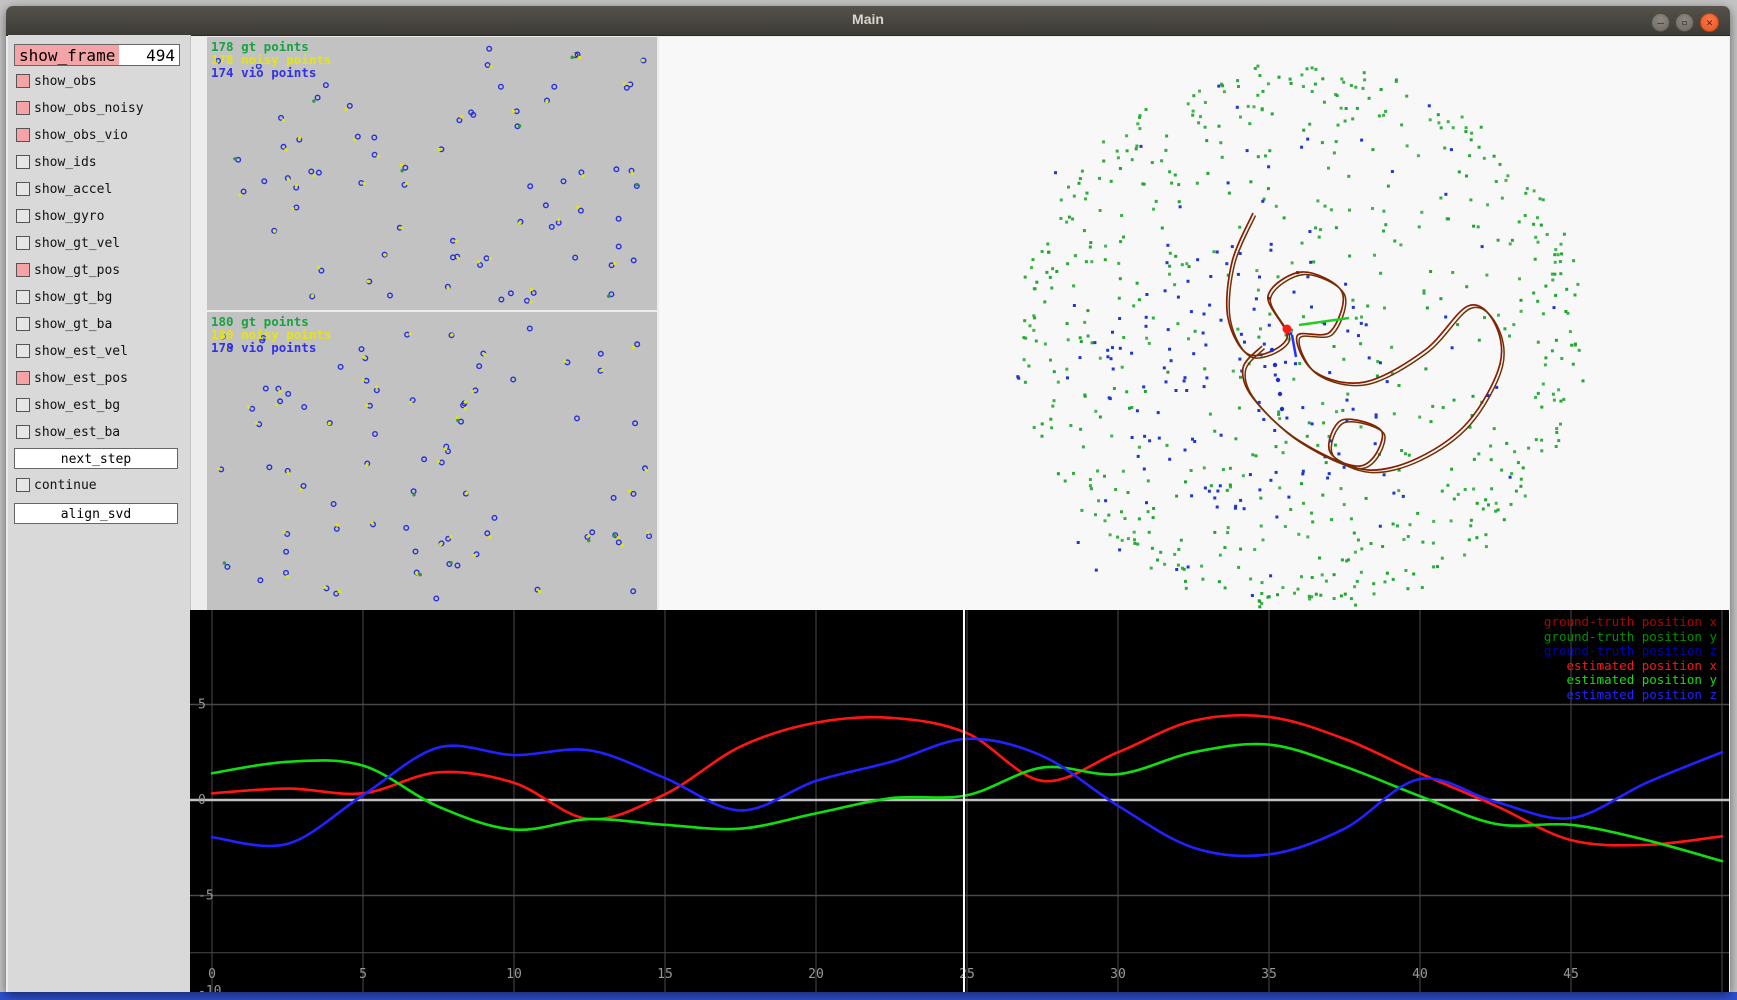 The width and height of the screenshot is (1737, 1000). I want to click on checkbox-show_gt_ba, so click(23, 324).